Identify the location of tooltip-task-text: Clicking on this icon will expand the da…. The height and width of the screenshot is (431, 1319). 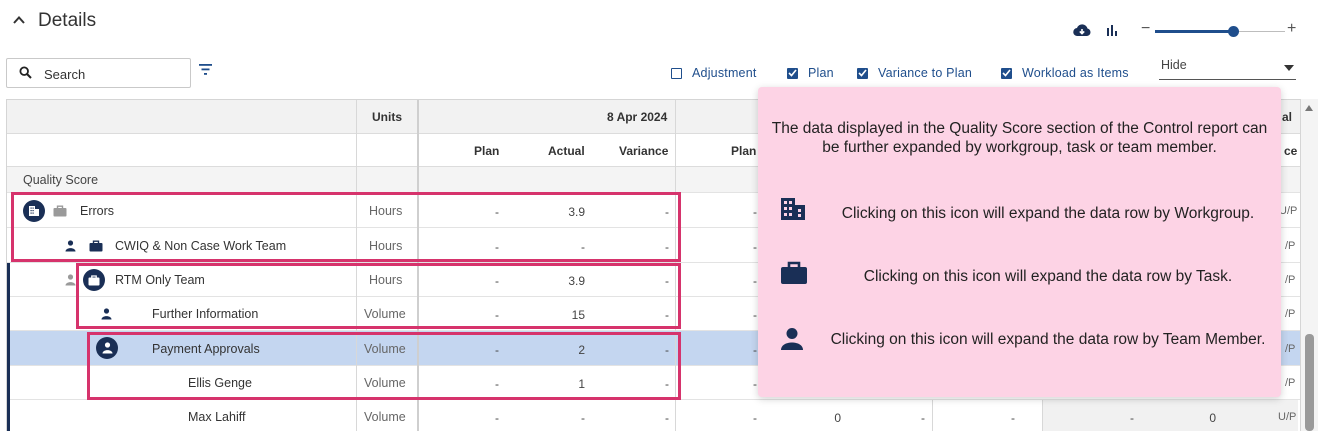
(1048, 276).